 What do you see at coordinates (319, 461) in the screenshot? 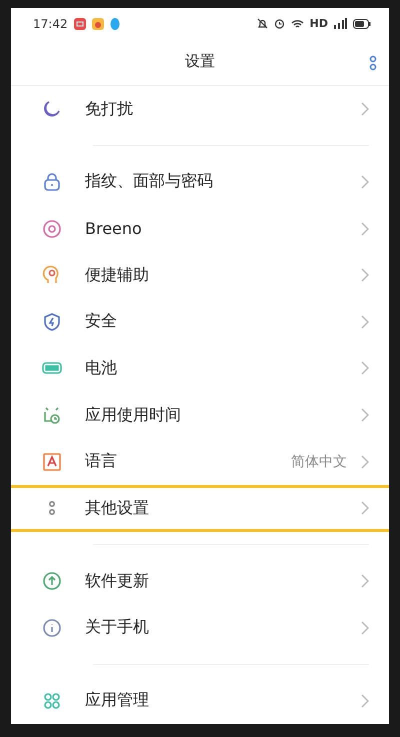
I see `row-value: 简体中文` at bounding box center [319, 461].